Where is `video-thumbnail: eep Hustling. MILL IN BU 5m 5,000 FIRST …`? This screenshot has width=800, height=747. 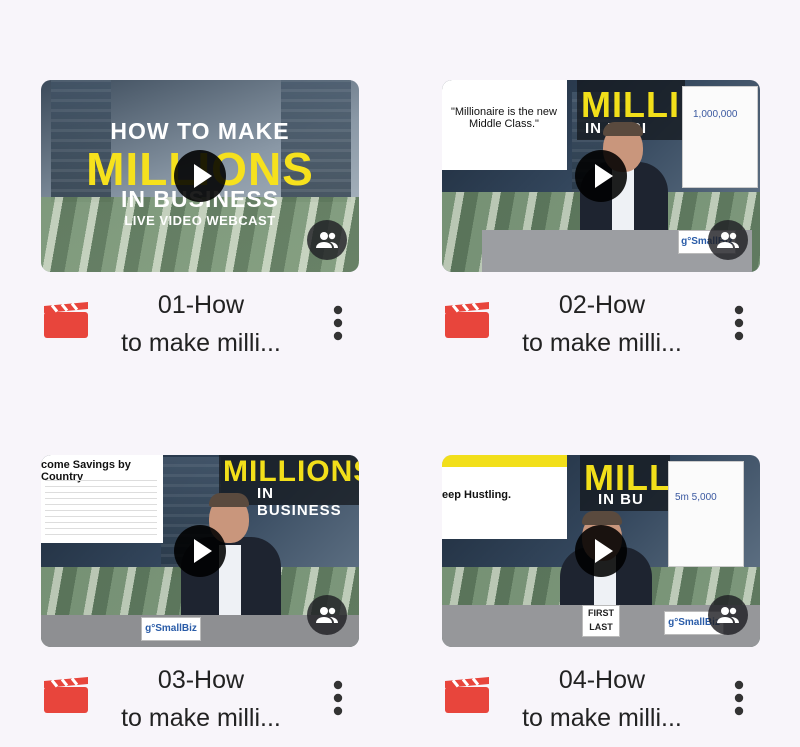 video-thumbnail: eep Hustling. MILL IN BU 5m 5,000 FIRST … is located at coordinates (601, 551).